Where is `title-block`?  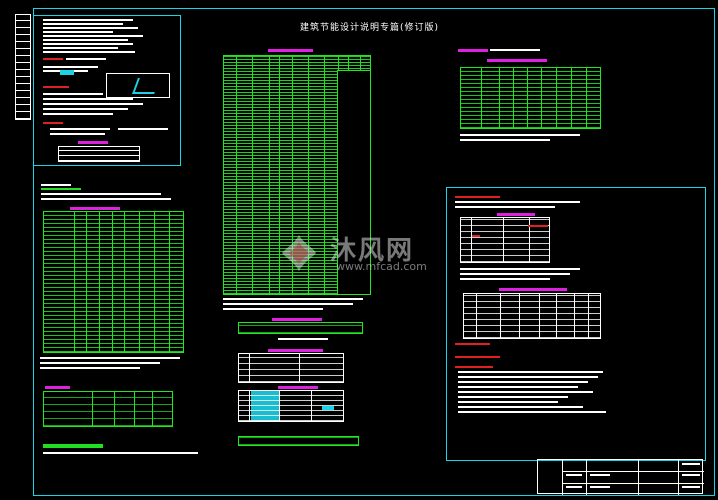 title-block is located at coordinates (620, 477).